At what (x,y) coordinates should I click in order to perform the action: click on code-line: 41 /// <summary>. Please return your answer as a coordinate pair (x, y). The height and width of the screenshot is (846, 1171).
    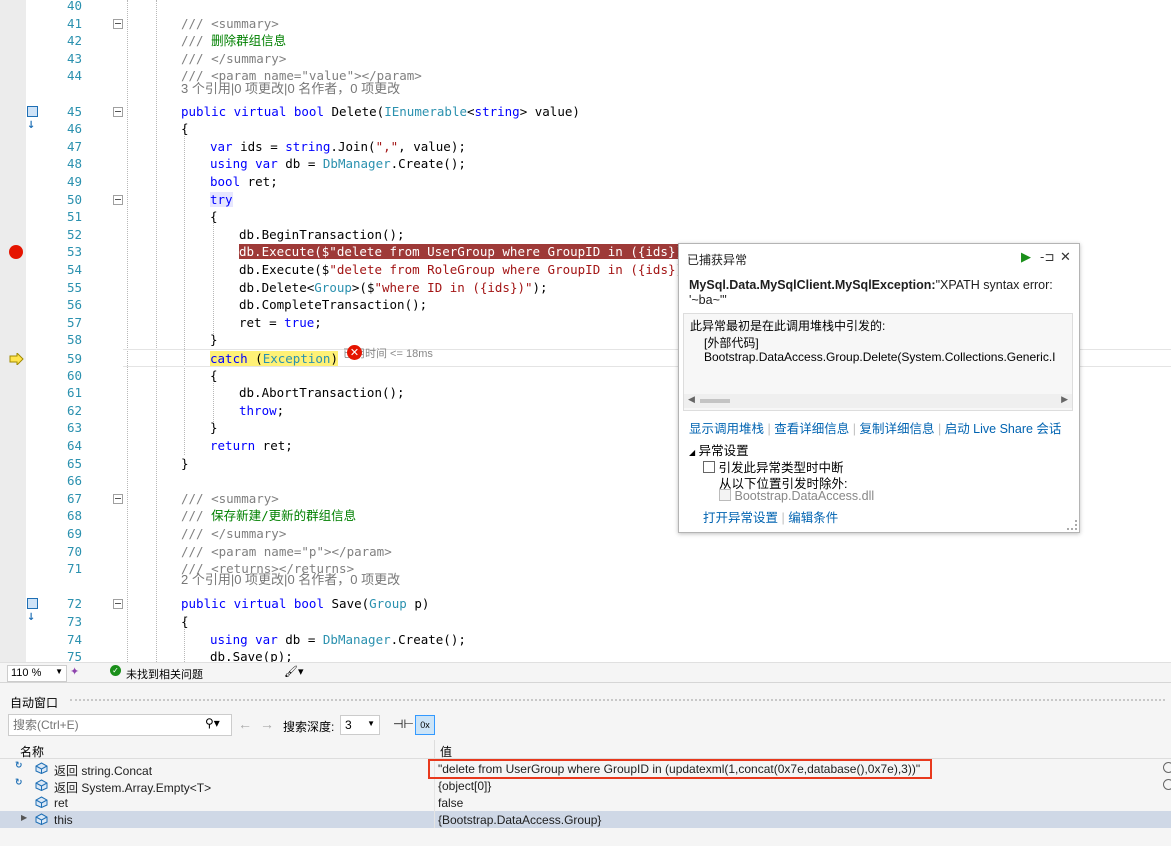
    Looking at the image, I should click on (585, 24).